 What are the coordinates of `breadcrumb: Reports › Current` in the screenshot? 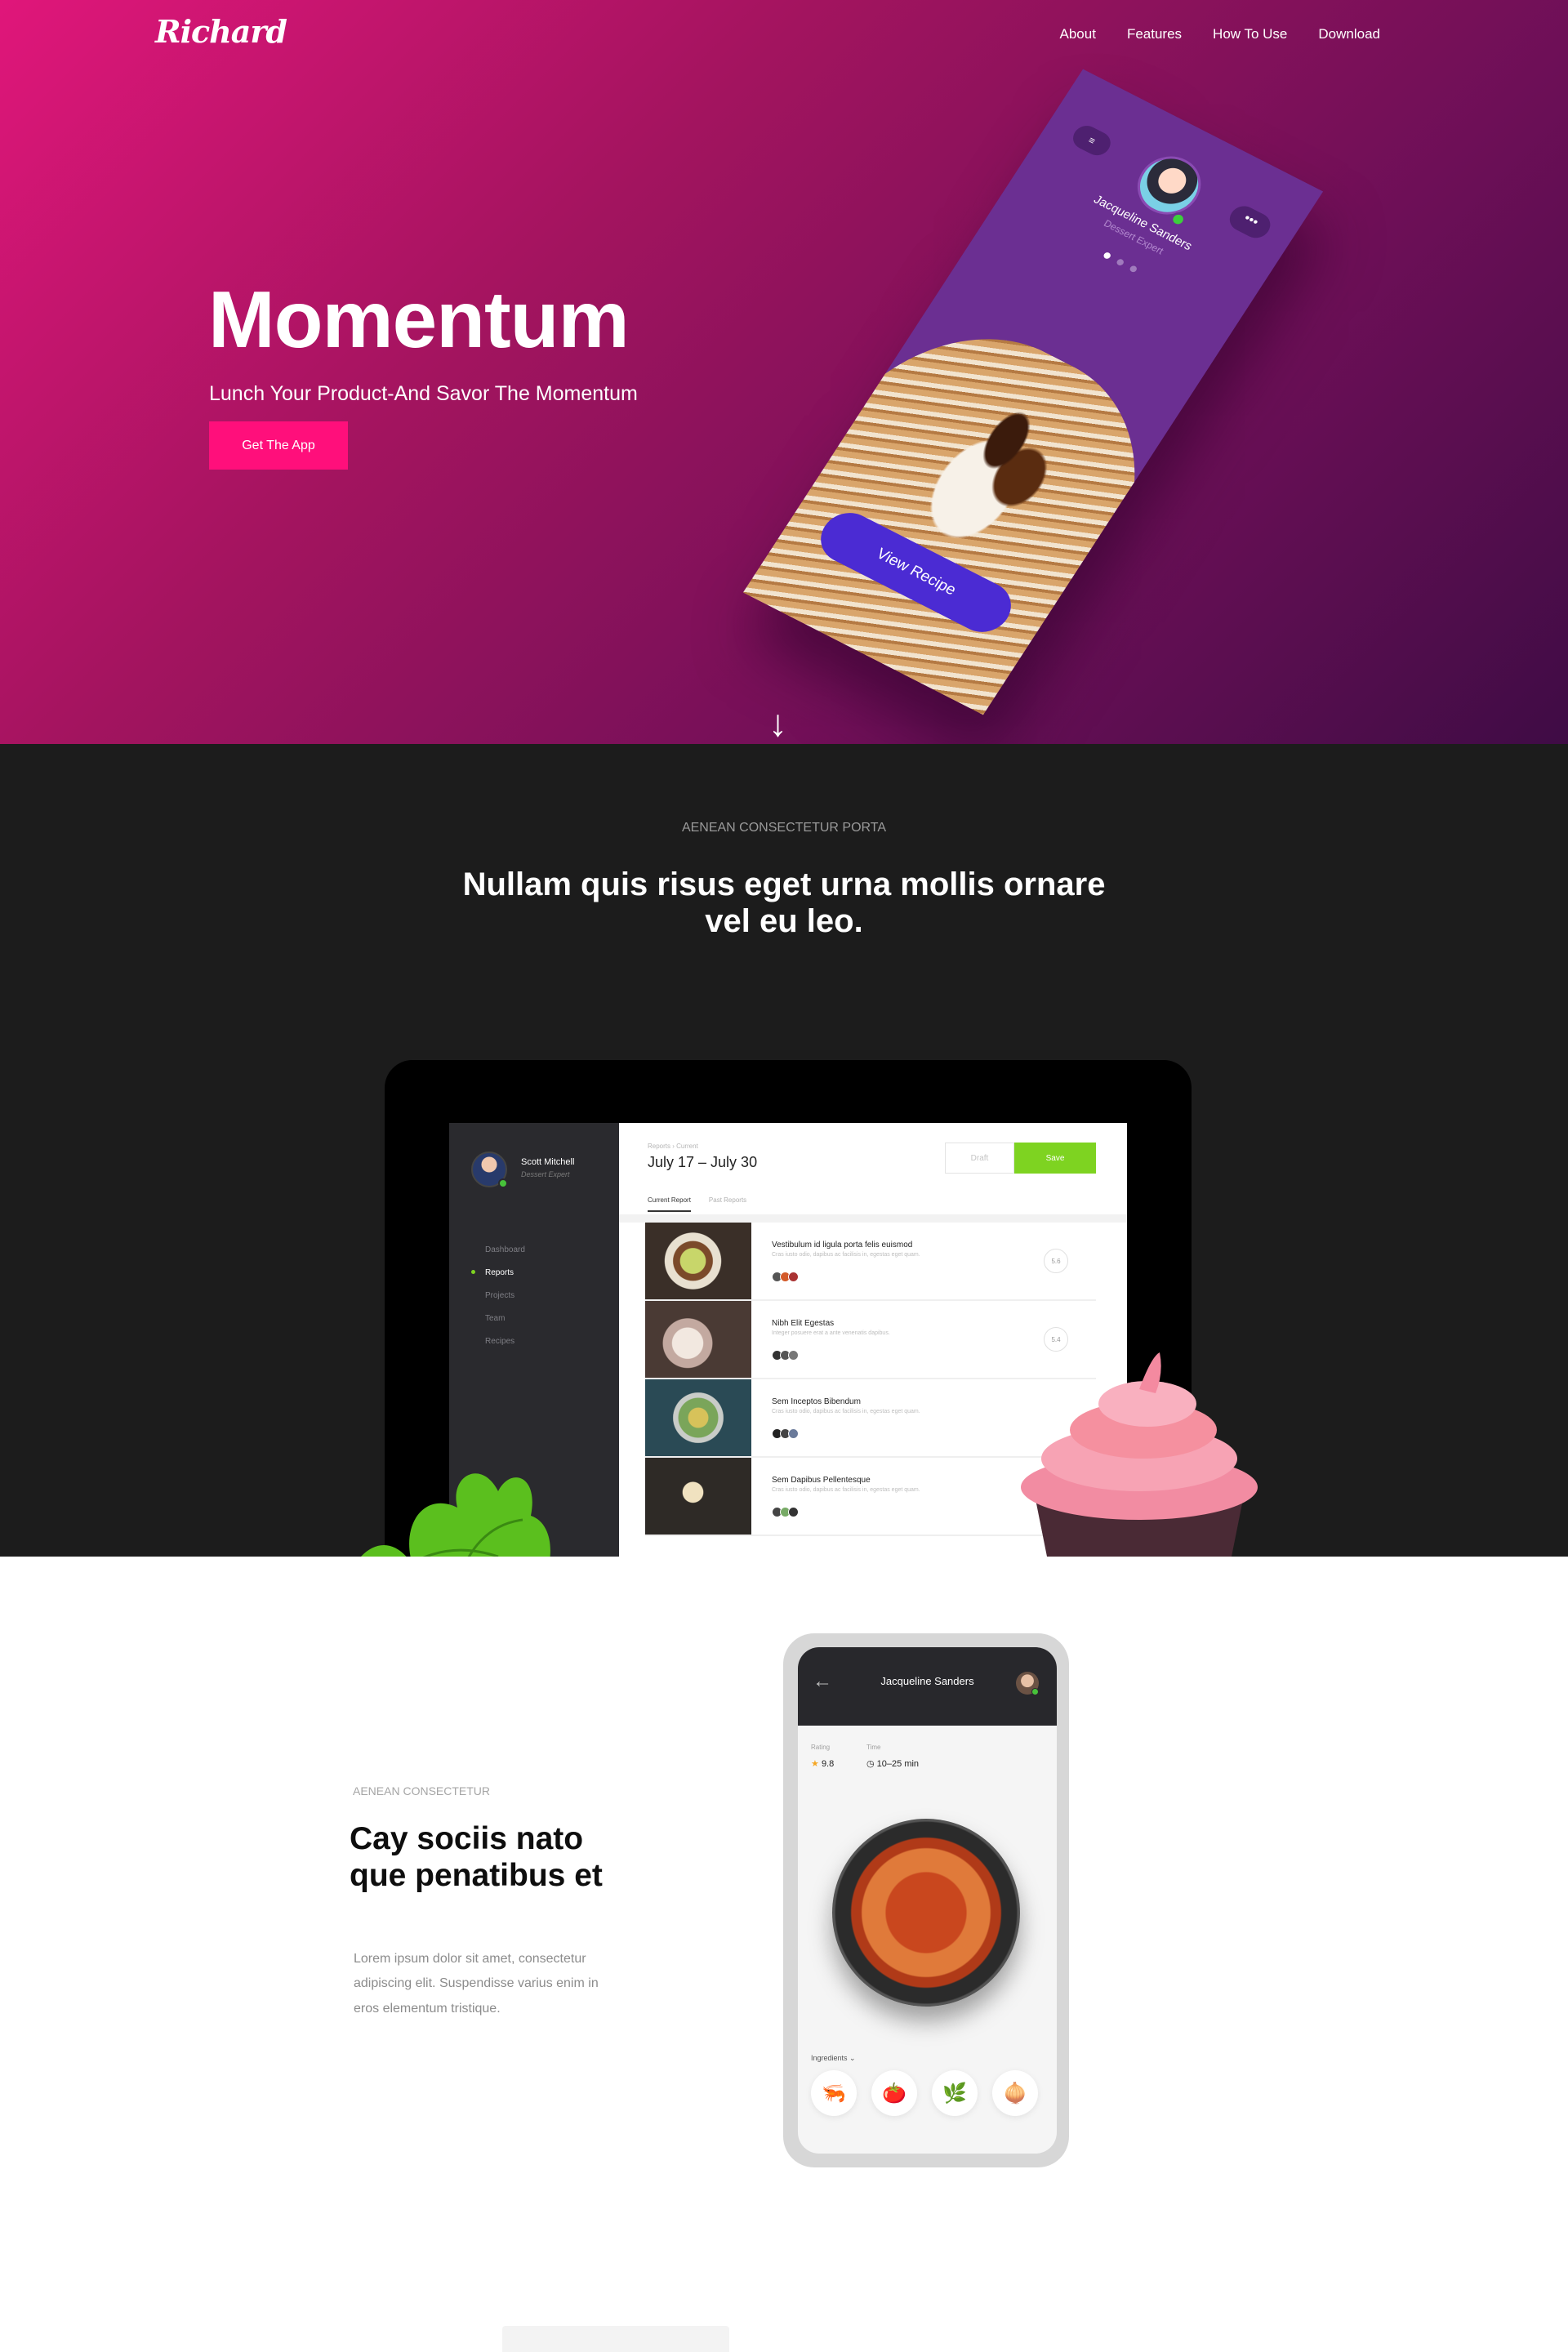 It's located at (673, 1146).